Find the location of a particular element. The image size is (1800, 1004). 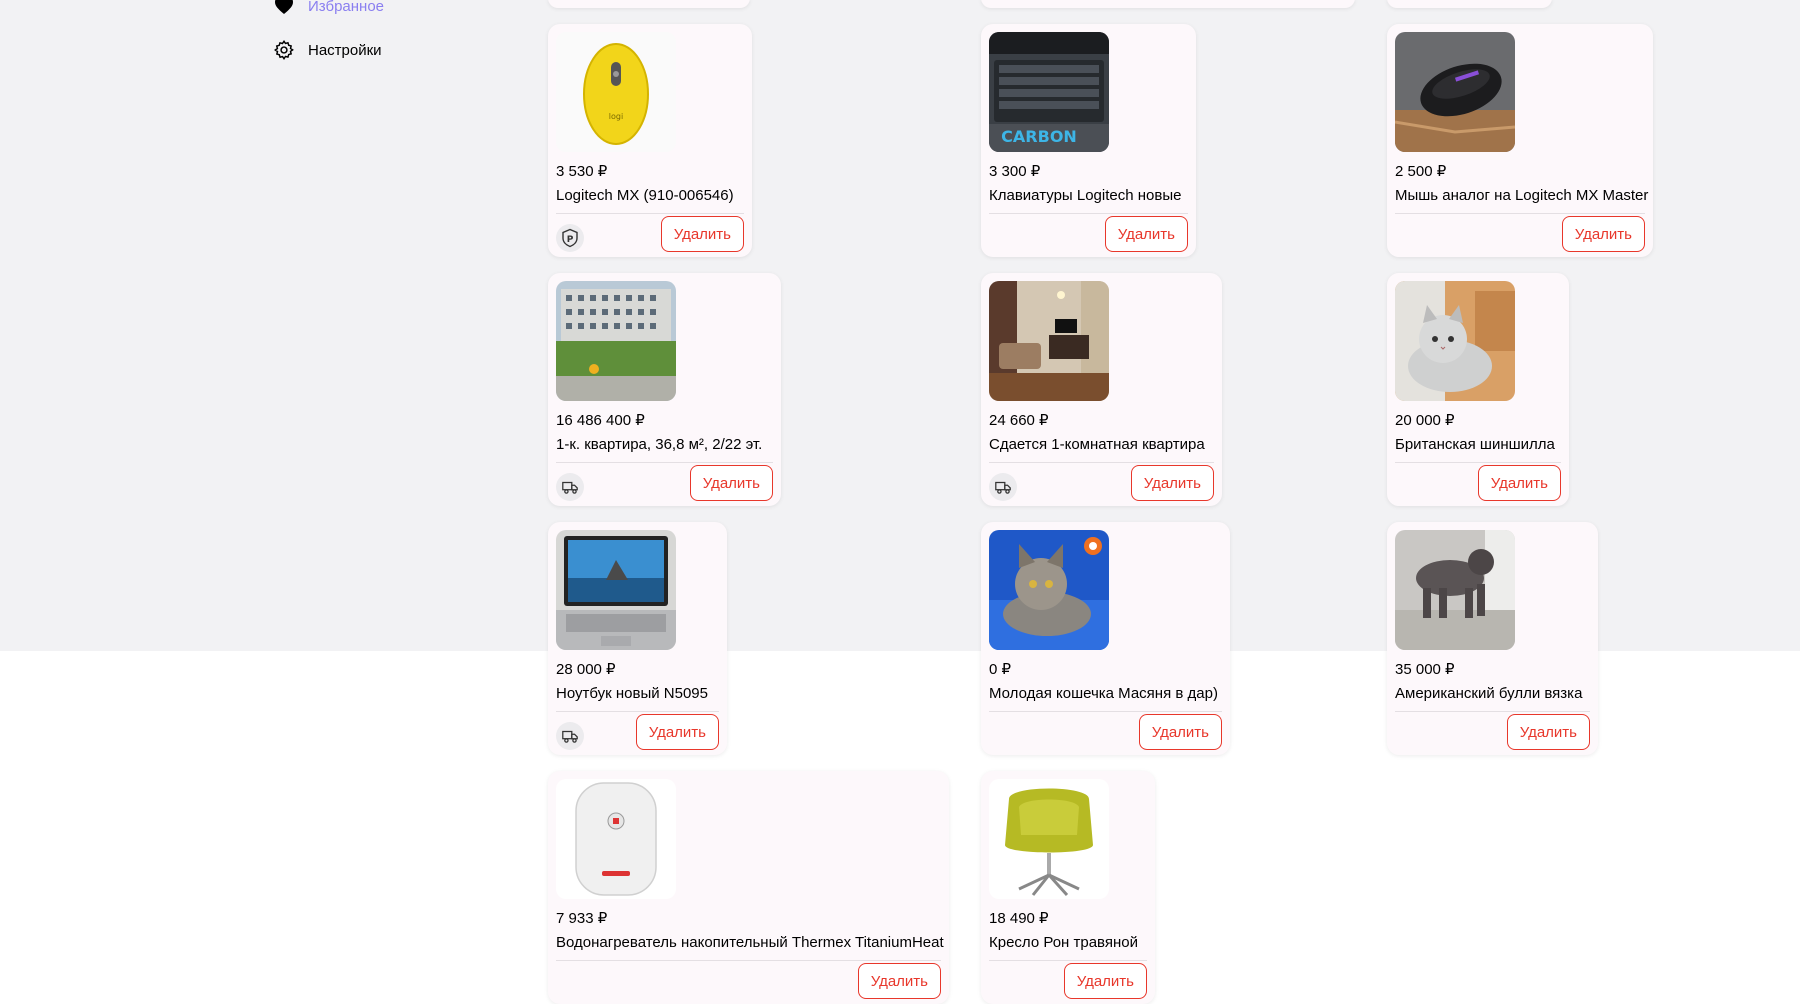

favorite-card: 28 000 ₽ Ноутбук новый N5095 Удалить is located at coordinates (637, 638).